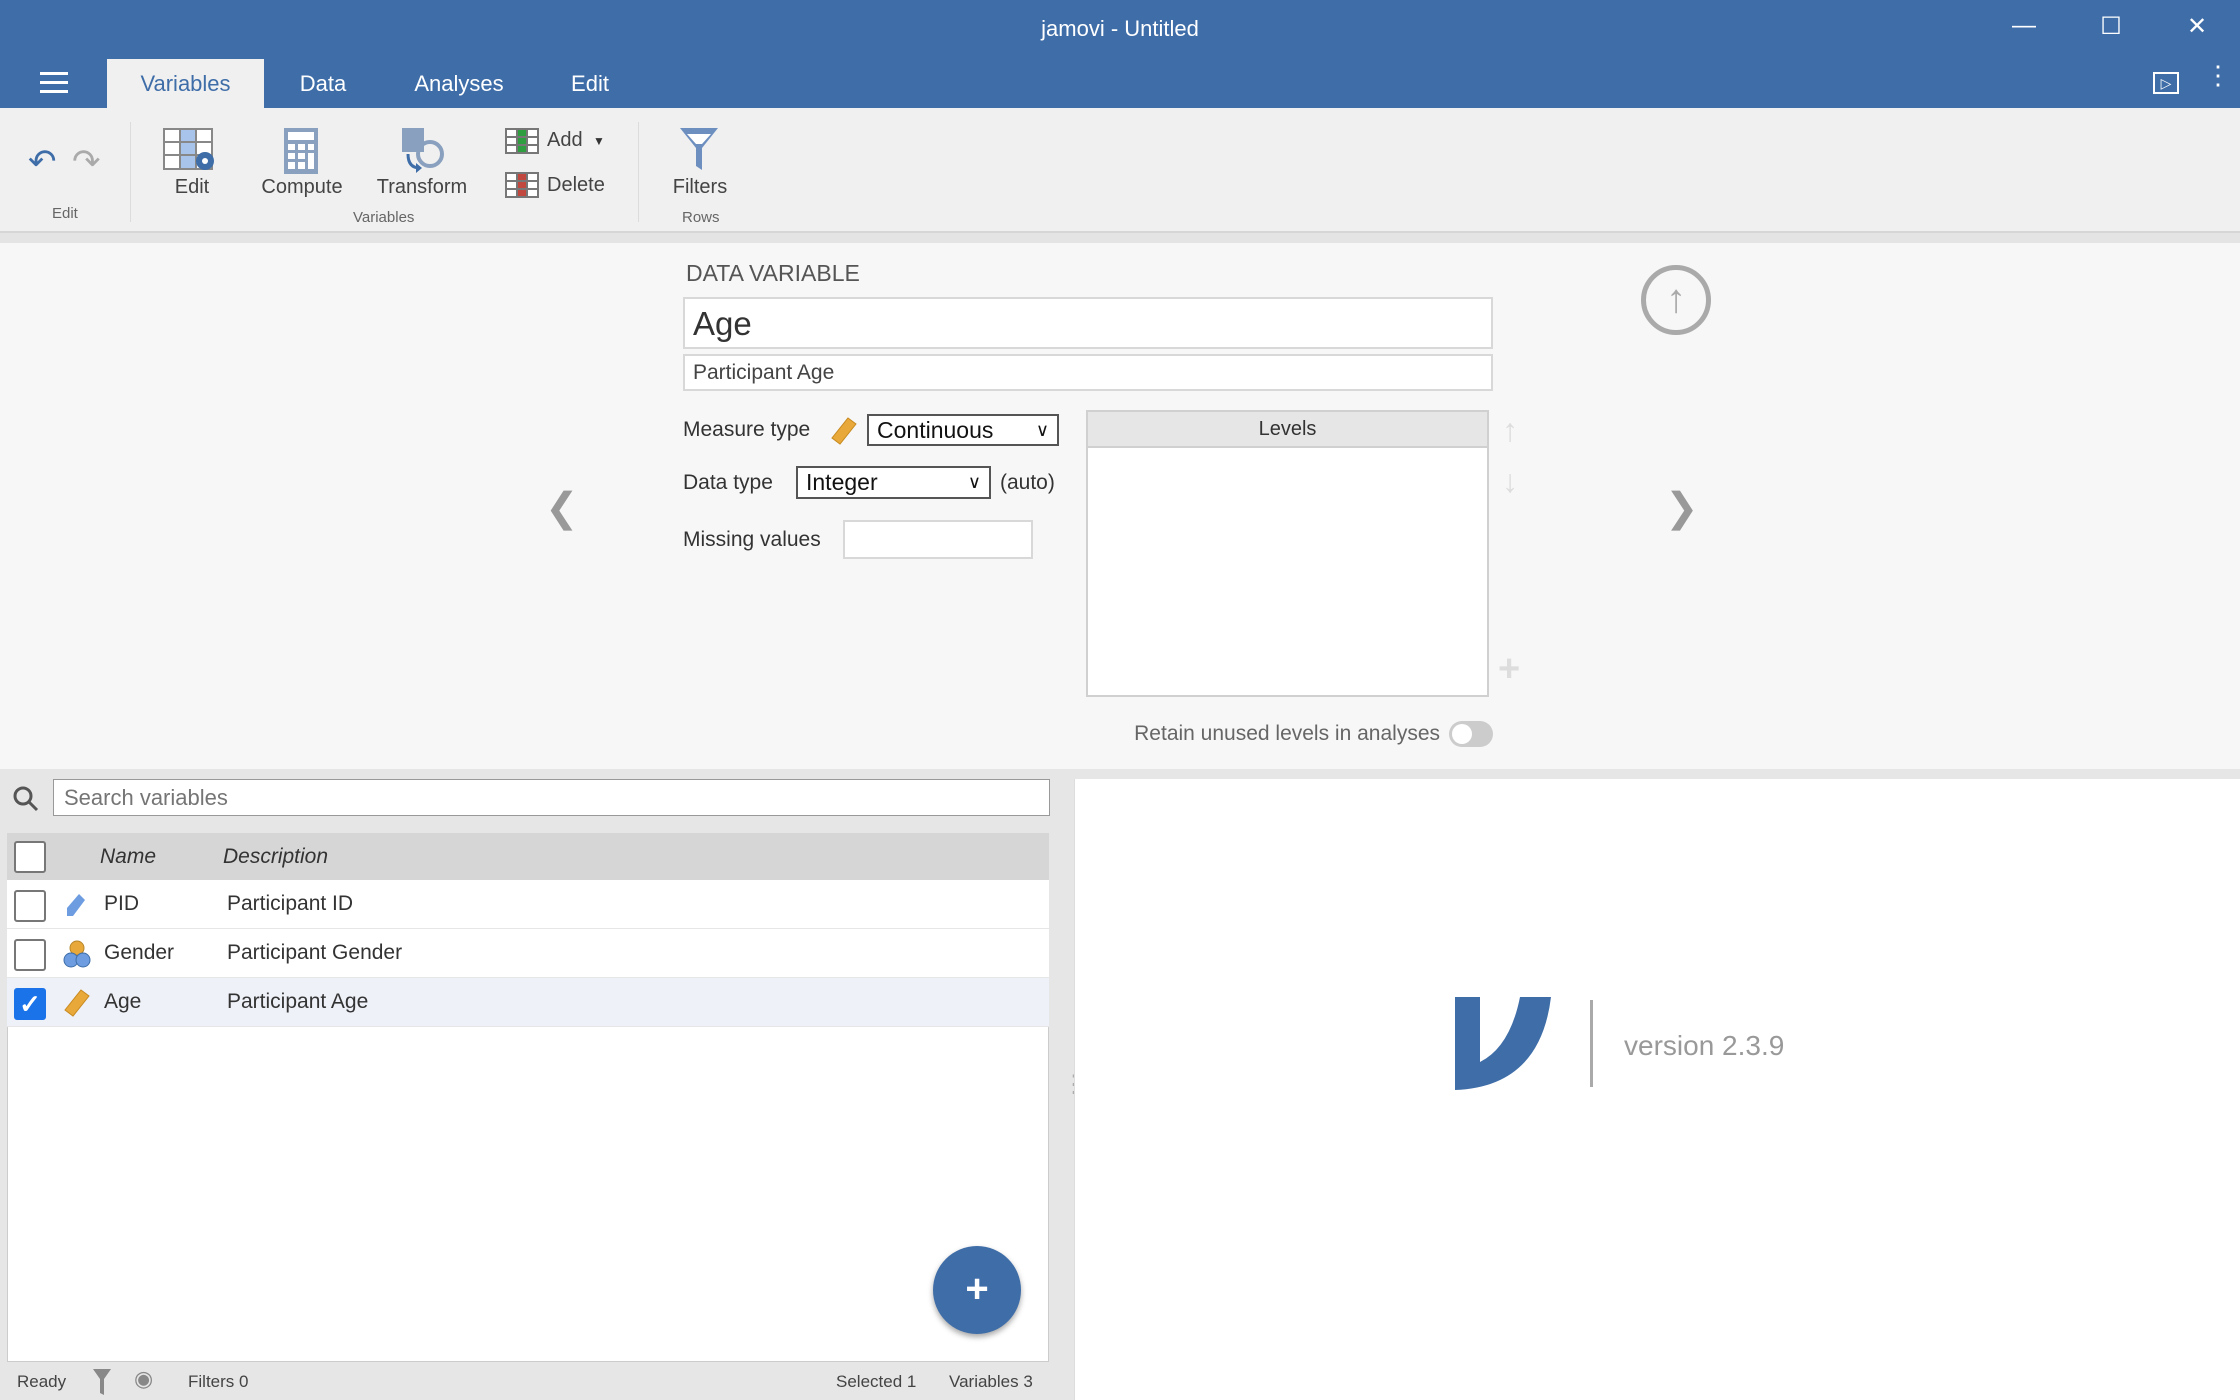 This screenshot has height=1400, width=2240. What do you see at coordinates (700, 187) in the screenshot?
I see `filters-button: Filters` at bounding box center [700, 187].